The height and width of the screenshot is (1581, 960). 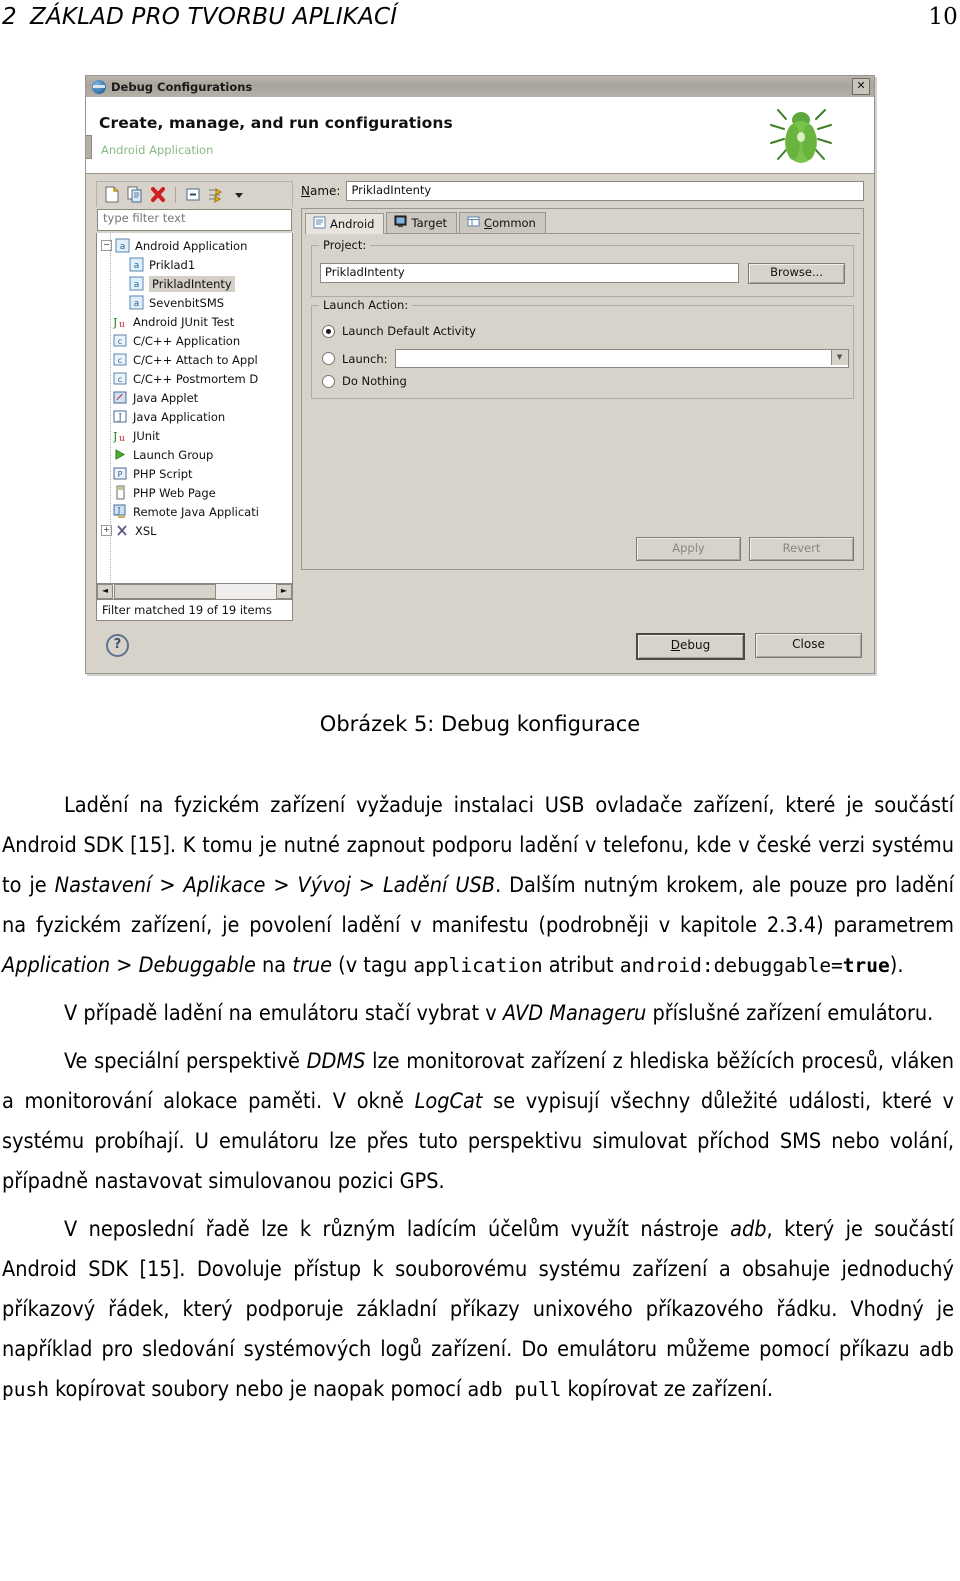 I want to click on p4-italic-1: adb, so click(x=748, y=1229).